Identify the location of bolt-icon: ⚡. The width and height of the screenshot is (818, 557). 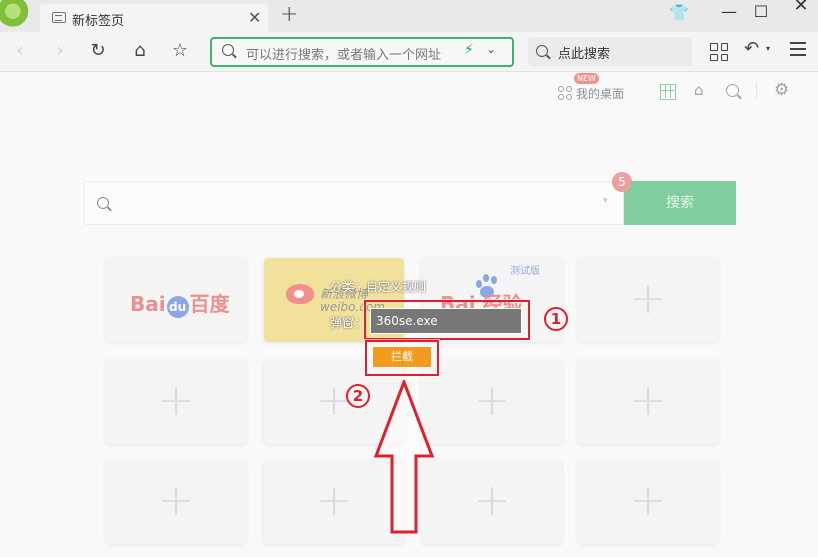
(469, 50).